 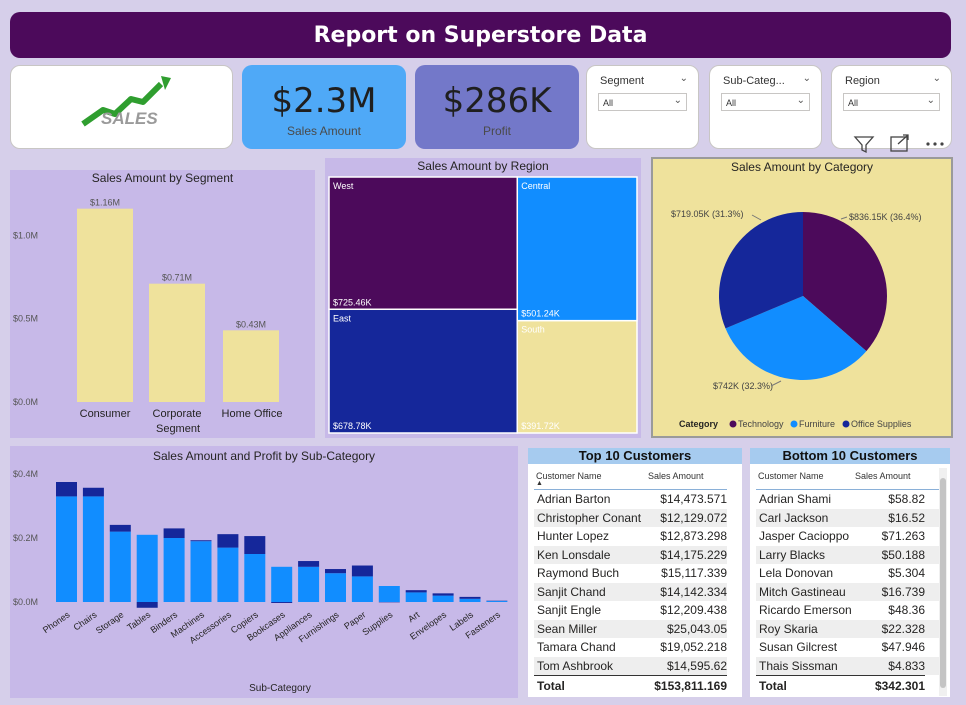 What do you see at coordinates (630, 628) in the screenshot?
I see `table-row: Sean Miller $25,043.05` at bounding box center [630, 628].